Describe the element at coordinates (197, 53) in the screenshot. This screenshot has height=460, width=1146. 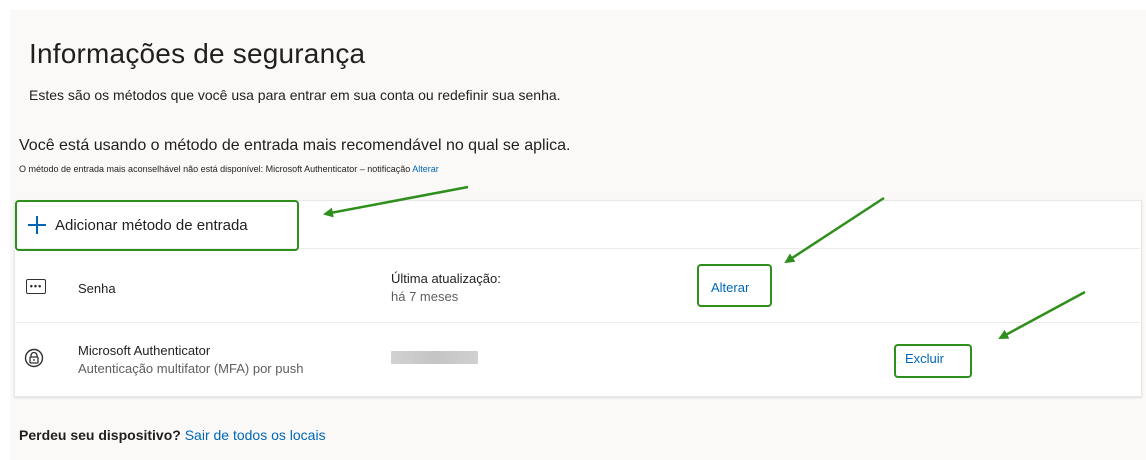
I see `page-title: Informações de segurança` at that location.